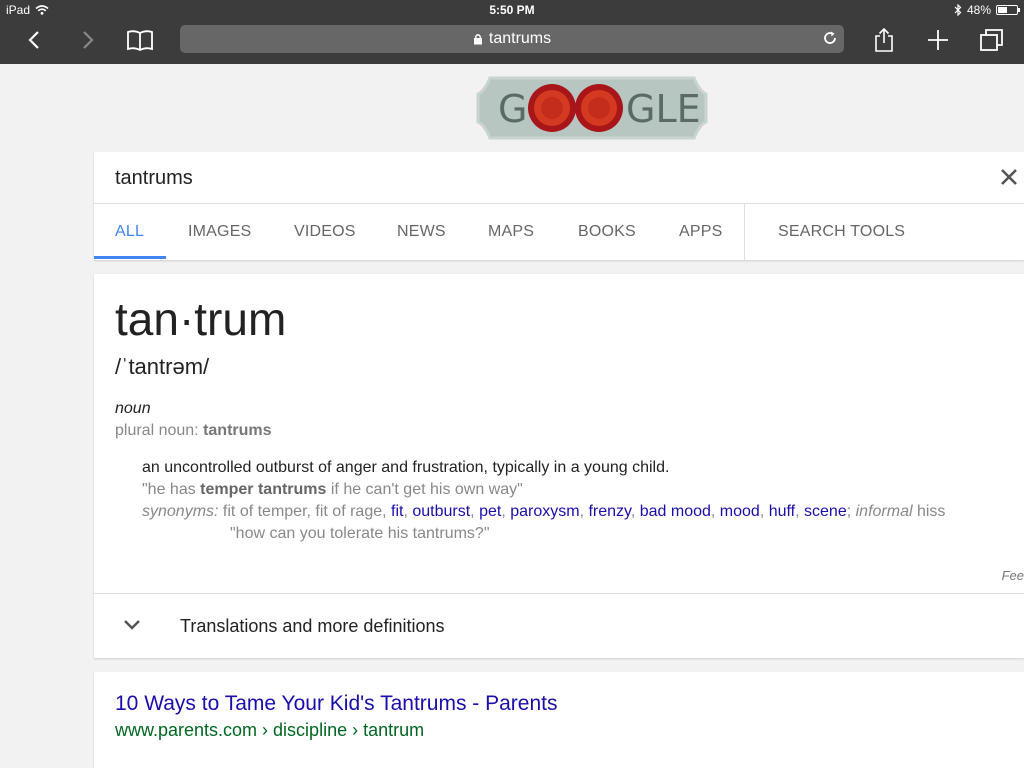 The width and height of the screenshot is (1024, 768). What do you see at coordinates (511, 232) in the screenshot?
I see `tab-maps: MAPS` at bounding box center [511, 232].